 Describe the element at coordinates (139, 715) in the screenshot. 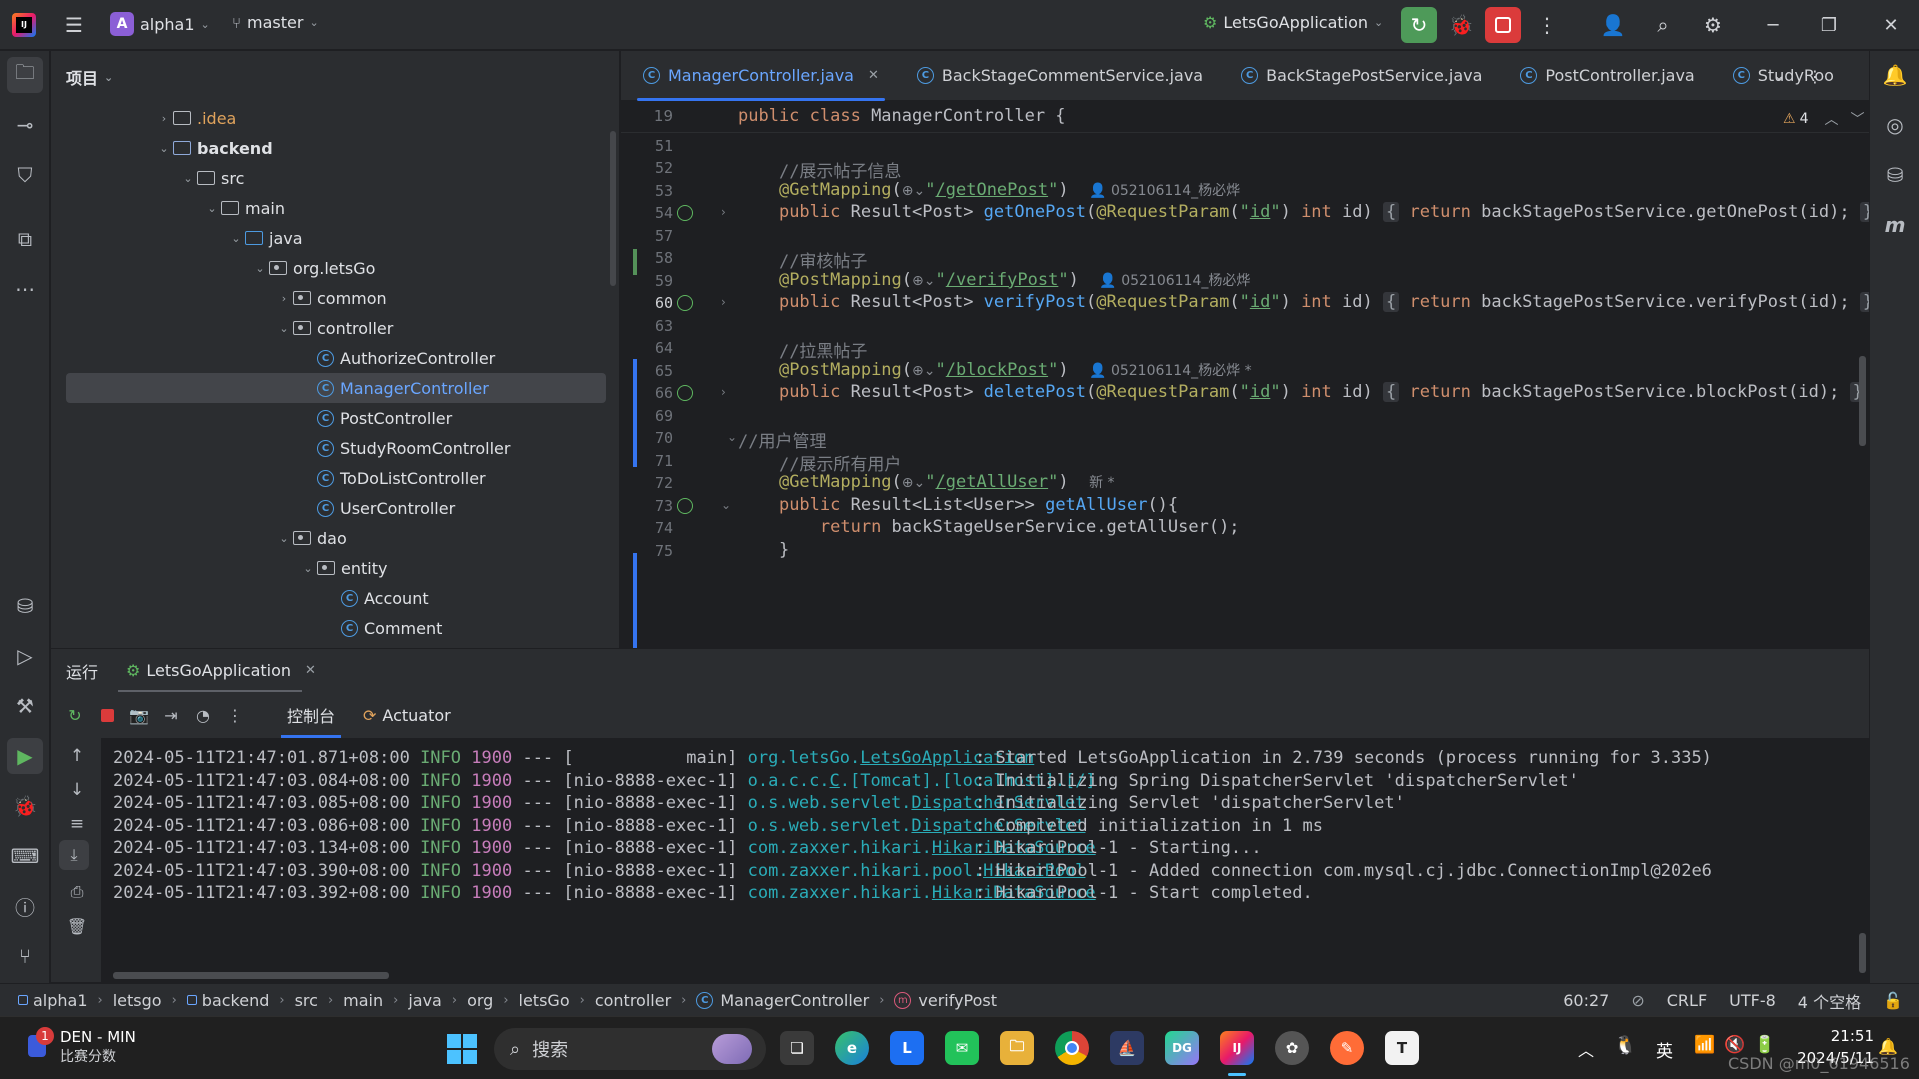

I see `camera-icon: 📷` at that location.